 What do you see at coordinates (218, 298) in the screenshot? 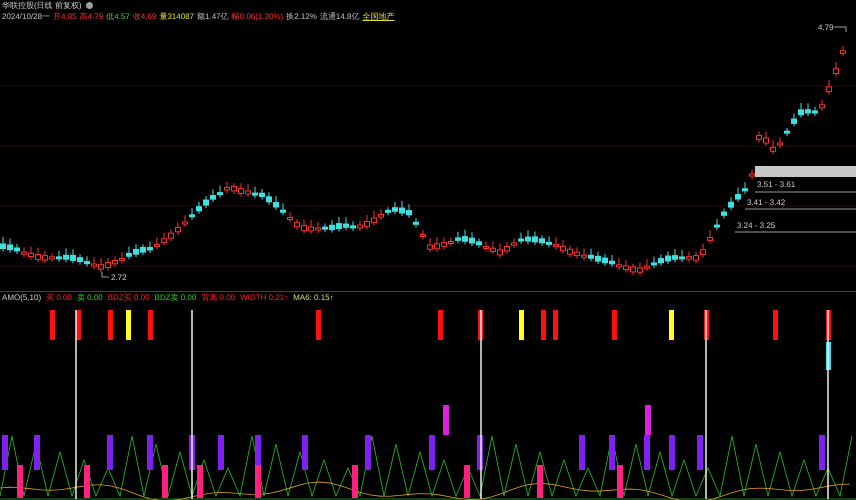
I see `indicator-value: 背离 0.00` at bounding box center [218, 298].